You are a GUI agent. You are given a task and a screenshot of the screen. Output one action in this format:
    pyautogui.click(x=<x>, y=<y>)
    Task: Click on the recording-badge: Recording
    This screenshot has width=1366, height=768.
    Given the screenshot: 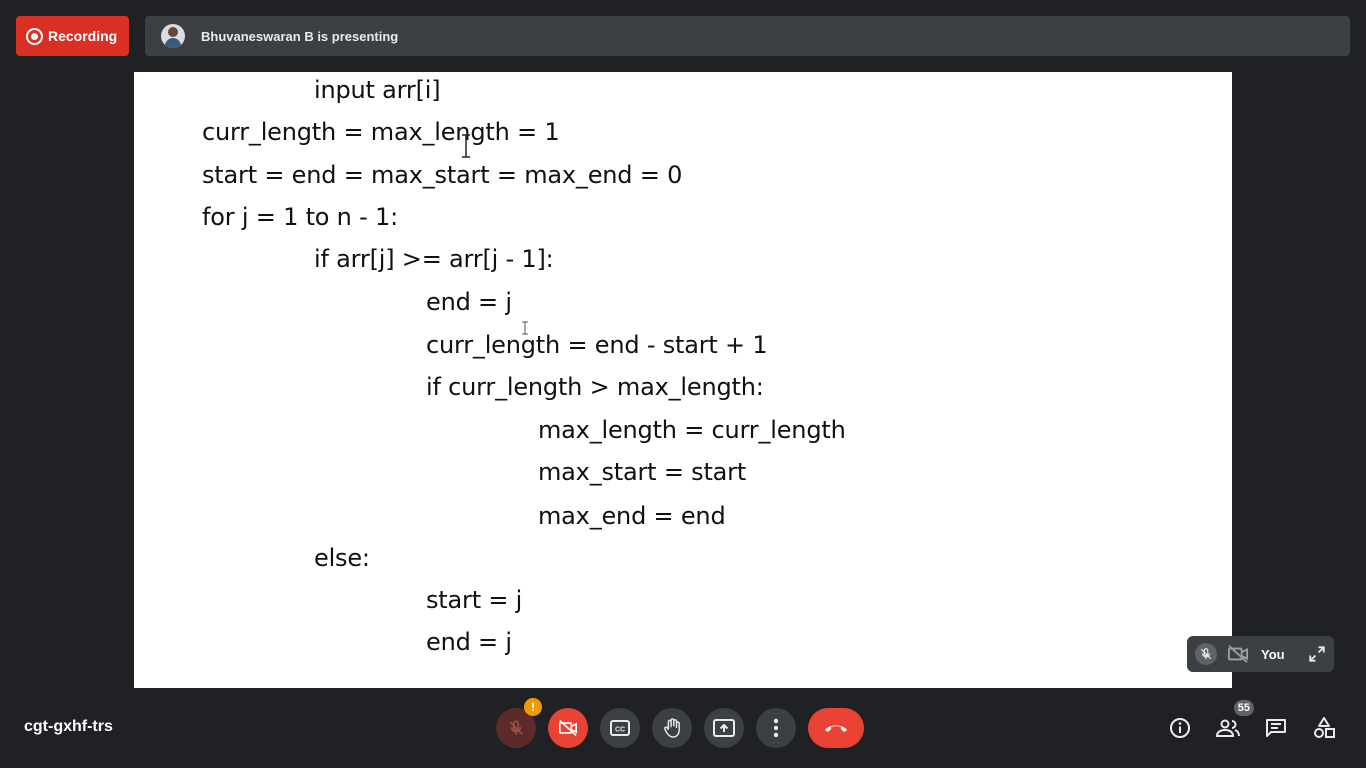 What is the action you would take?
    pyautogui.click(x=72, y=36)
    